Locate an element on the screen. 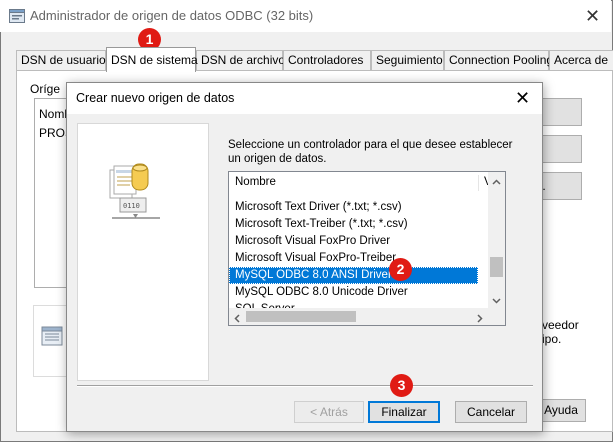 The height and width of the screenshot is (442, 613). driver-row: MySQL ODBC 8.0 Unicode Driver8 is located at coordinates (353, 292).